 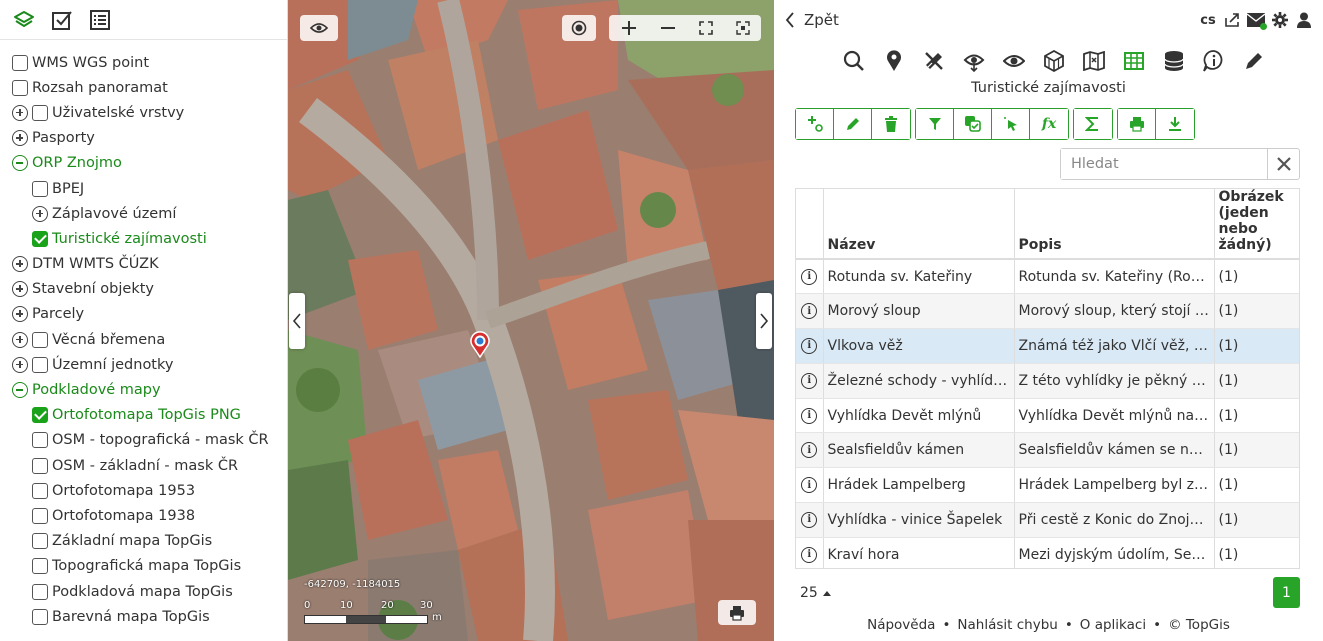 What do you see at coordinates (143, 62) in the screenshot?
I see `layer-item: WMS WGS point` at bounding box center [143, 62].